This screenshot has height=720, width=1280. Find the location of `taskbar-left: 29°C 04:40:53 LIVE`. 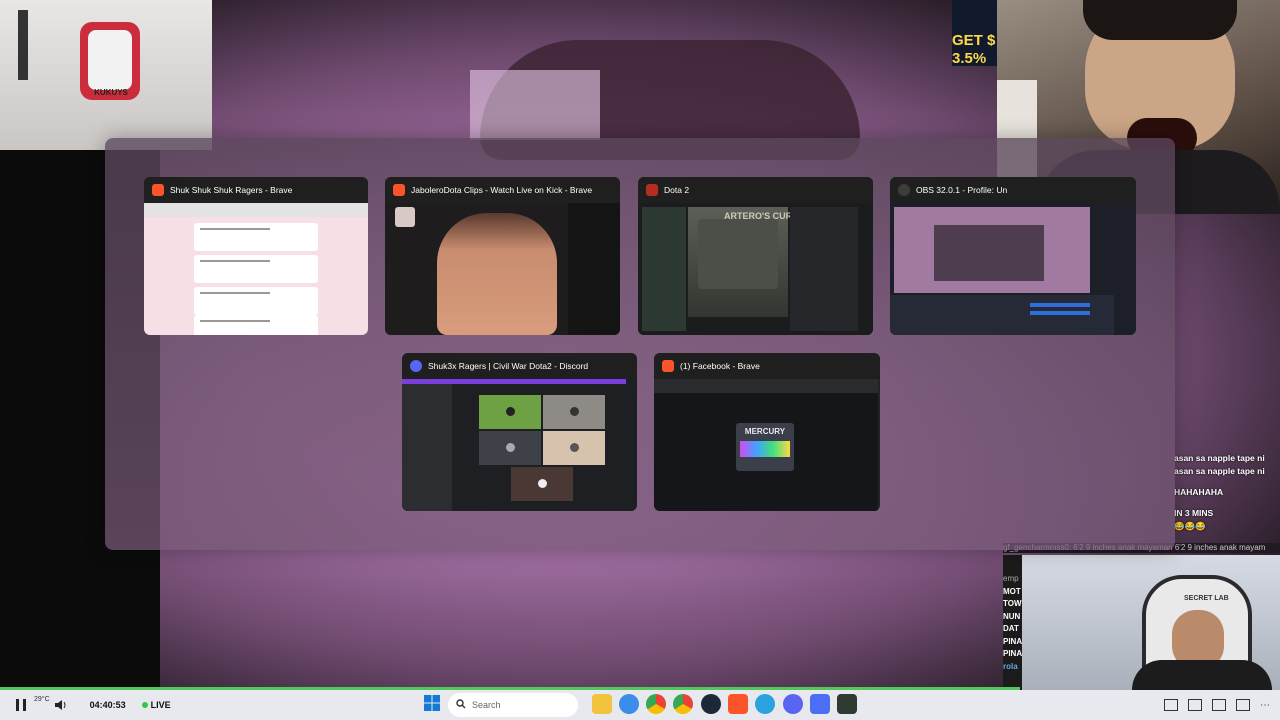

taskbar-left: 29°C 04:40:53 LIVE is located at coordinates (90, 705).